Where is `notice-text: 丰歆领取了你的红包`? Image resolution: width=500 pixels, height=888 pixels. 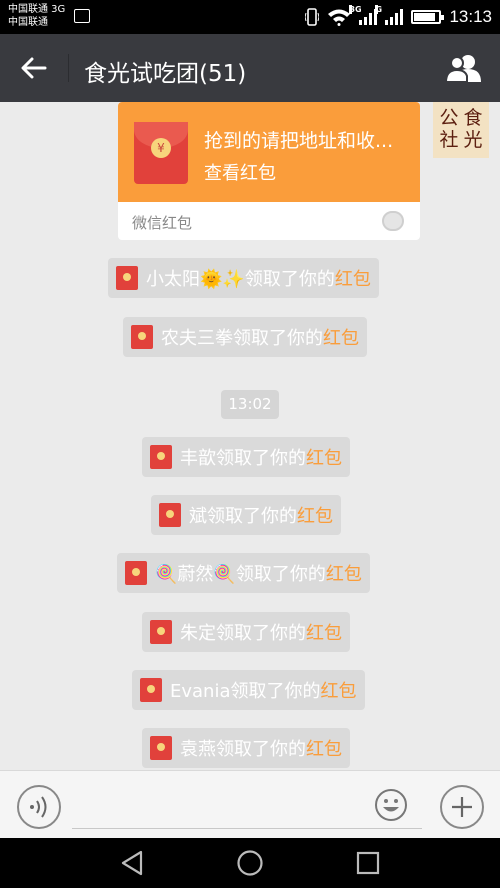 notice-text: 丰歆领取了你的红包 is located at coordinates (261, 457).